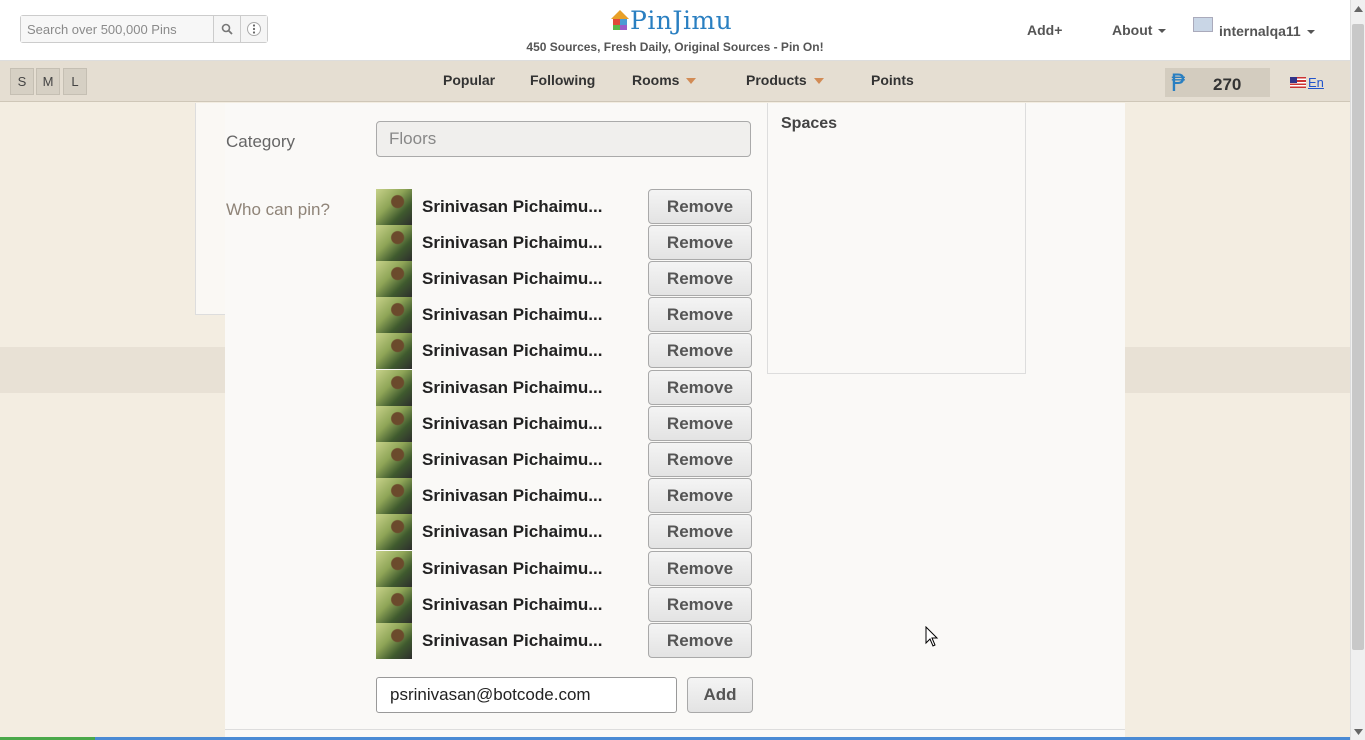  I want to click on nav-popular: Popular, so click(469, 80).